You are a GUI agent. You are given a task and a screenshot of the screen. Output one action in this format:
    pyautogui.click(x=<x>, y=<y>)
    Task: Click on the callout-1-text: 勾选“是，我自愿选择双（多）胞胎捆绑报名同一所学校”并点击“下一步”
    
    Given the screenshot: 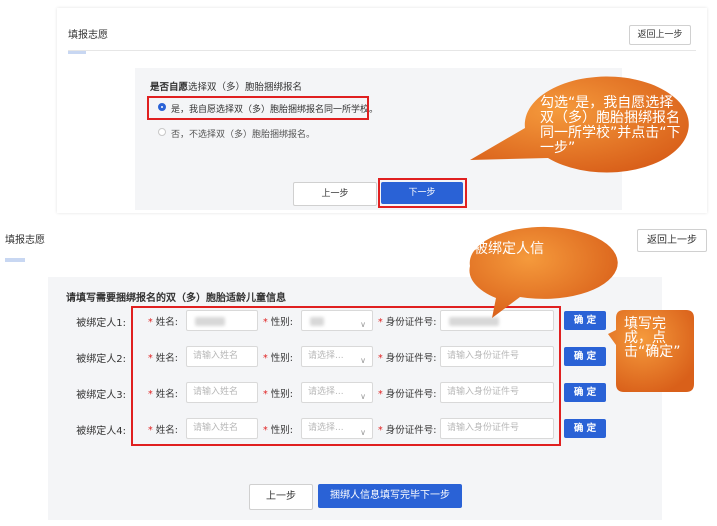 What is the action you would take?
    pyautogui.click(x=610, y=125)
    